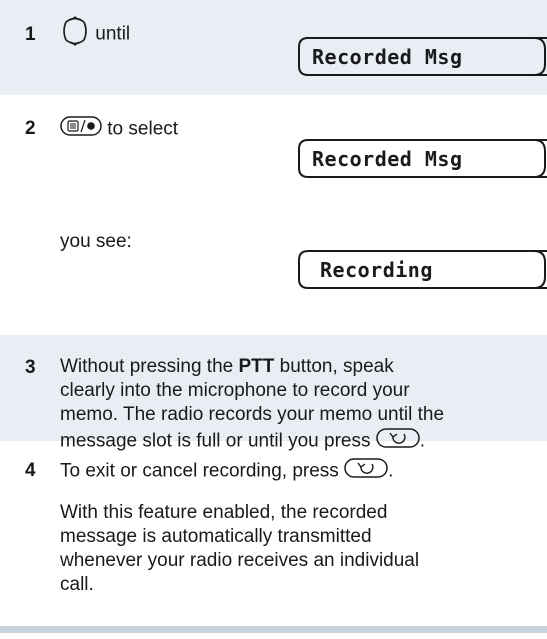 The width and height of the screenshot is (547, 639). Describe the element at coordinates (77, 584) in the screenshot. I see `text-line: call.` at that location.